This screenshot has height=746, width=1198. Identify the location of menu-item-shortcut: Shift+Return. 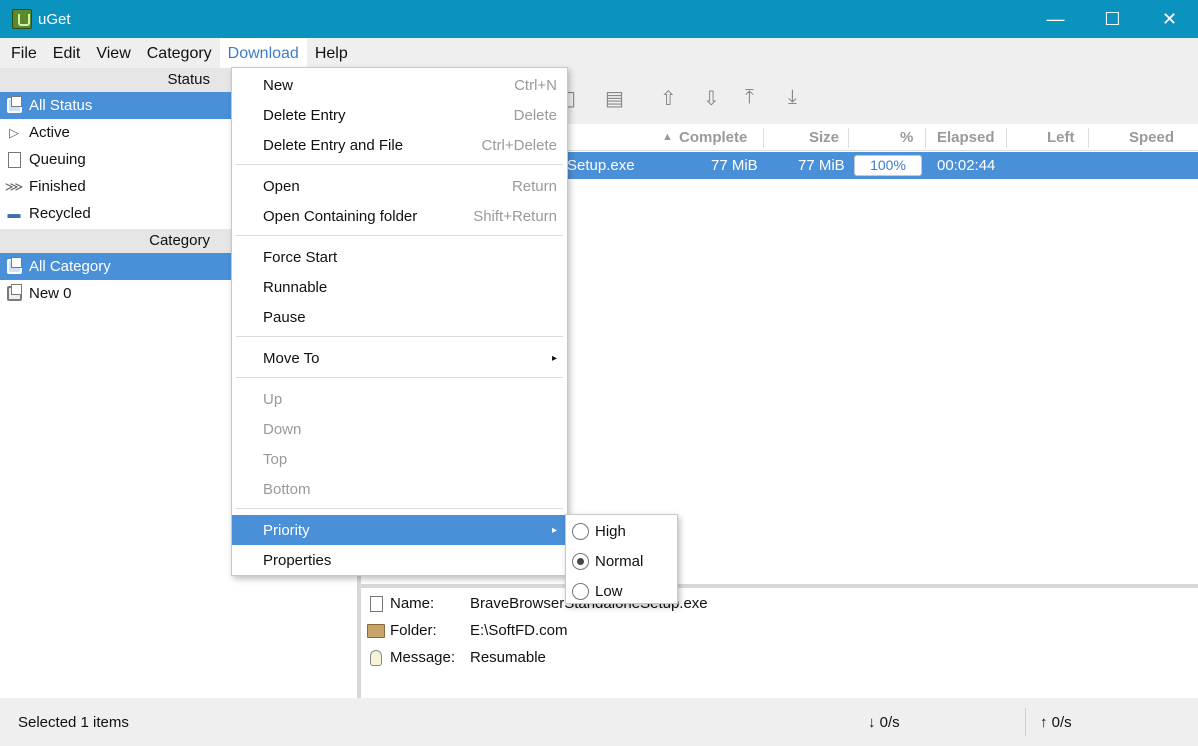
(515, 216).